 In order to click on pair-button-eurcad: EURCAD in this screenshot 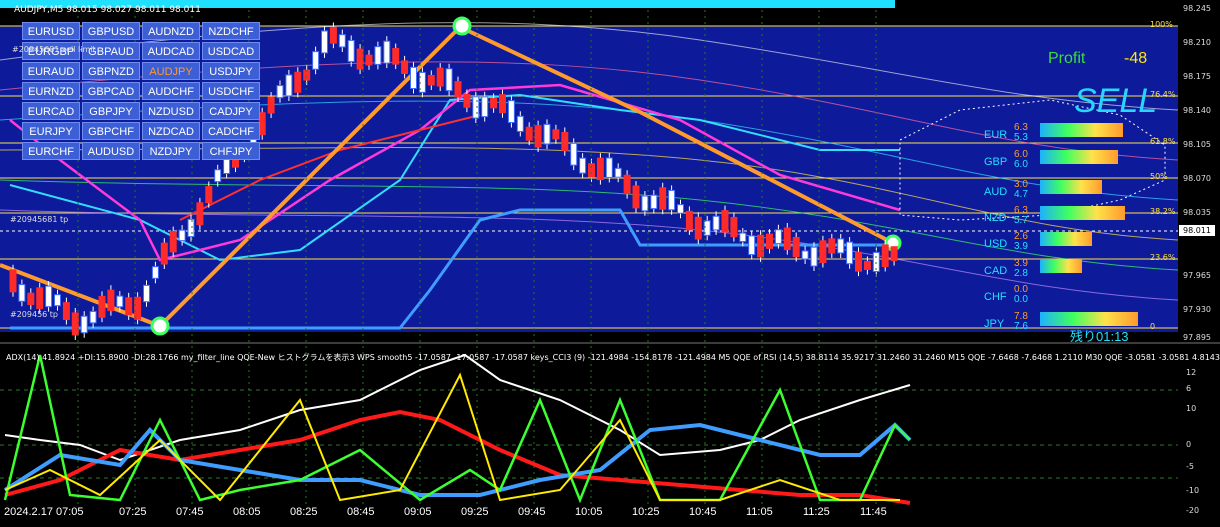, I will do `click(51, 111)`.